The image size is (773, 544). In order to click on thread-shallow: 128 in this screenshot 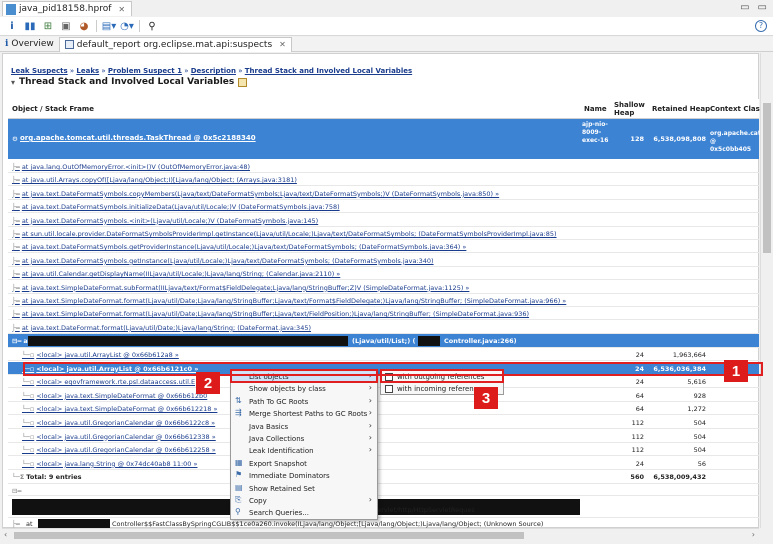, I will do `click(637, 139)`.